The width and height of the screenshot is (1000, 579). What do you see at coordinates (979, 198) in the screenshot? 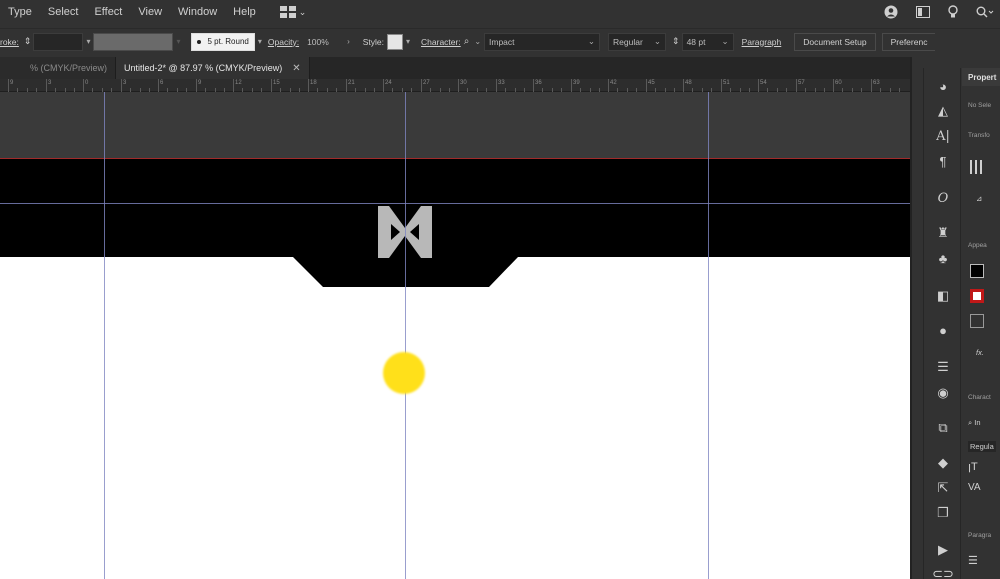
I see `triangle-icon: ⊿` at bounding box center [979, 198].